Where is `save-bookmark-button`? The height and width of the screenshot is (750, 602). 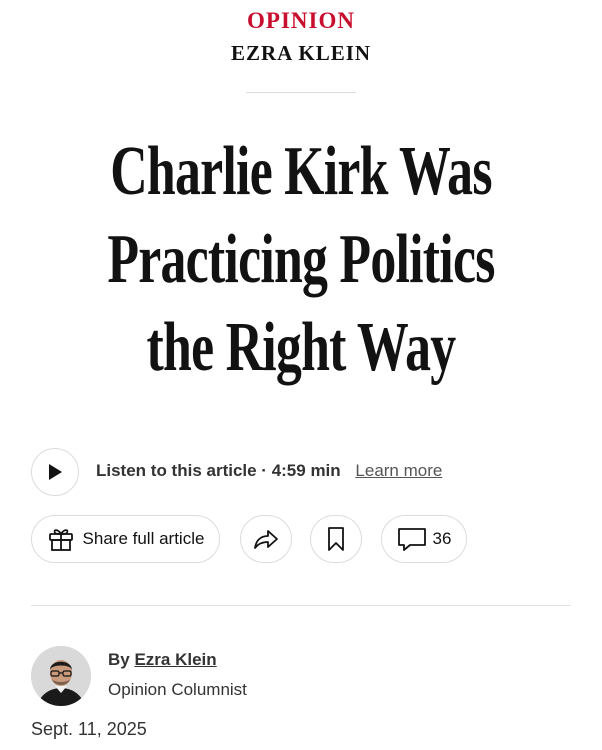 save-bookmark-button is located at coordinates (336, 539).